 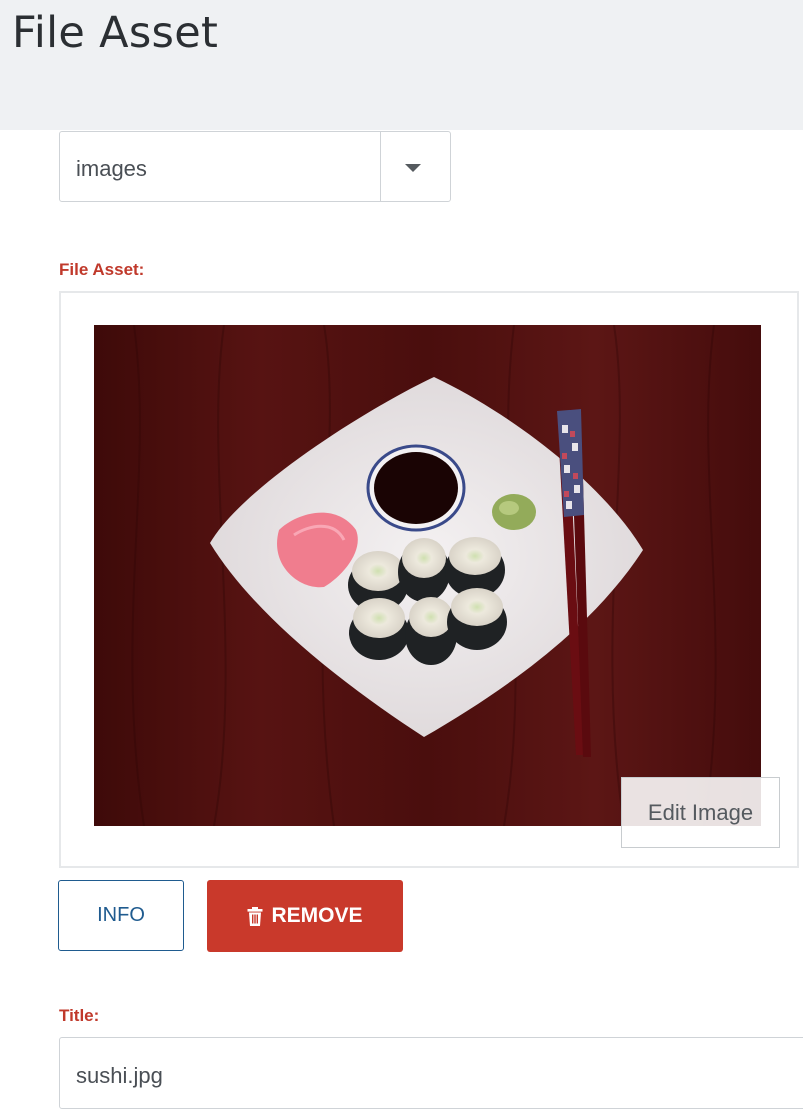 What do you see at coordinates (102, 269) in the screenshot?
I see `file-asset-label: File Asset:` at bounding box center [102, 269].